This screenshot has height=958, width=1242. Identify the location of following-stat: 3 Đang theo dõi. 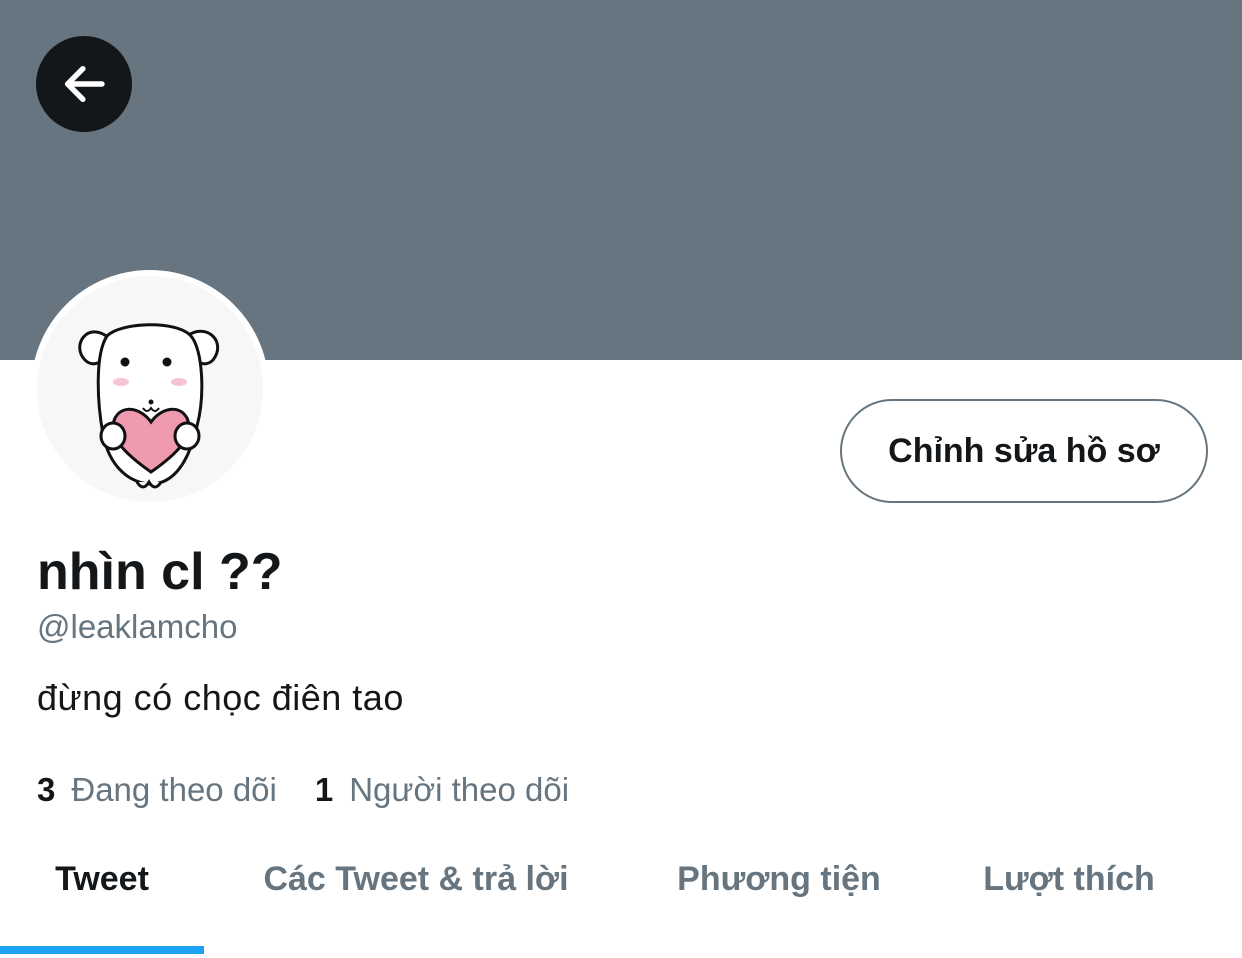
(157, 790).